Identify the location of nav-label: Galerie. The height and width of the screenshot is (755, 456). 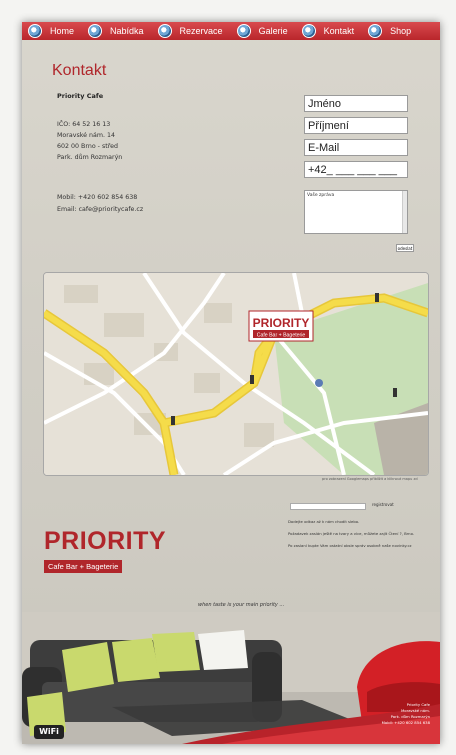
(273, 31).